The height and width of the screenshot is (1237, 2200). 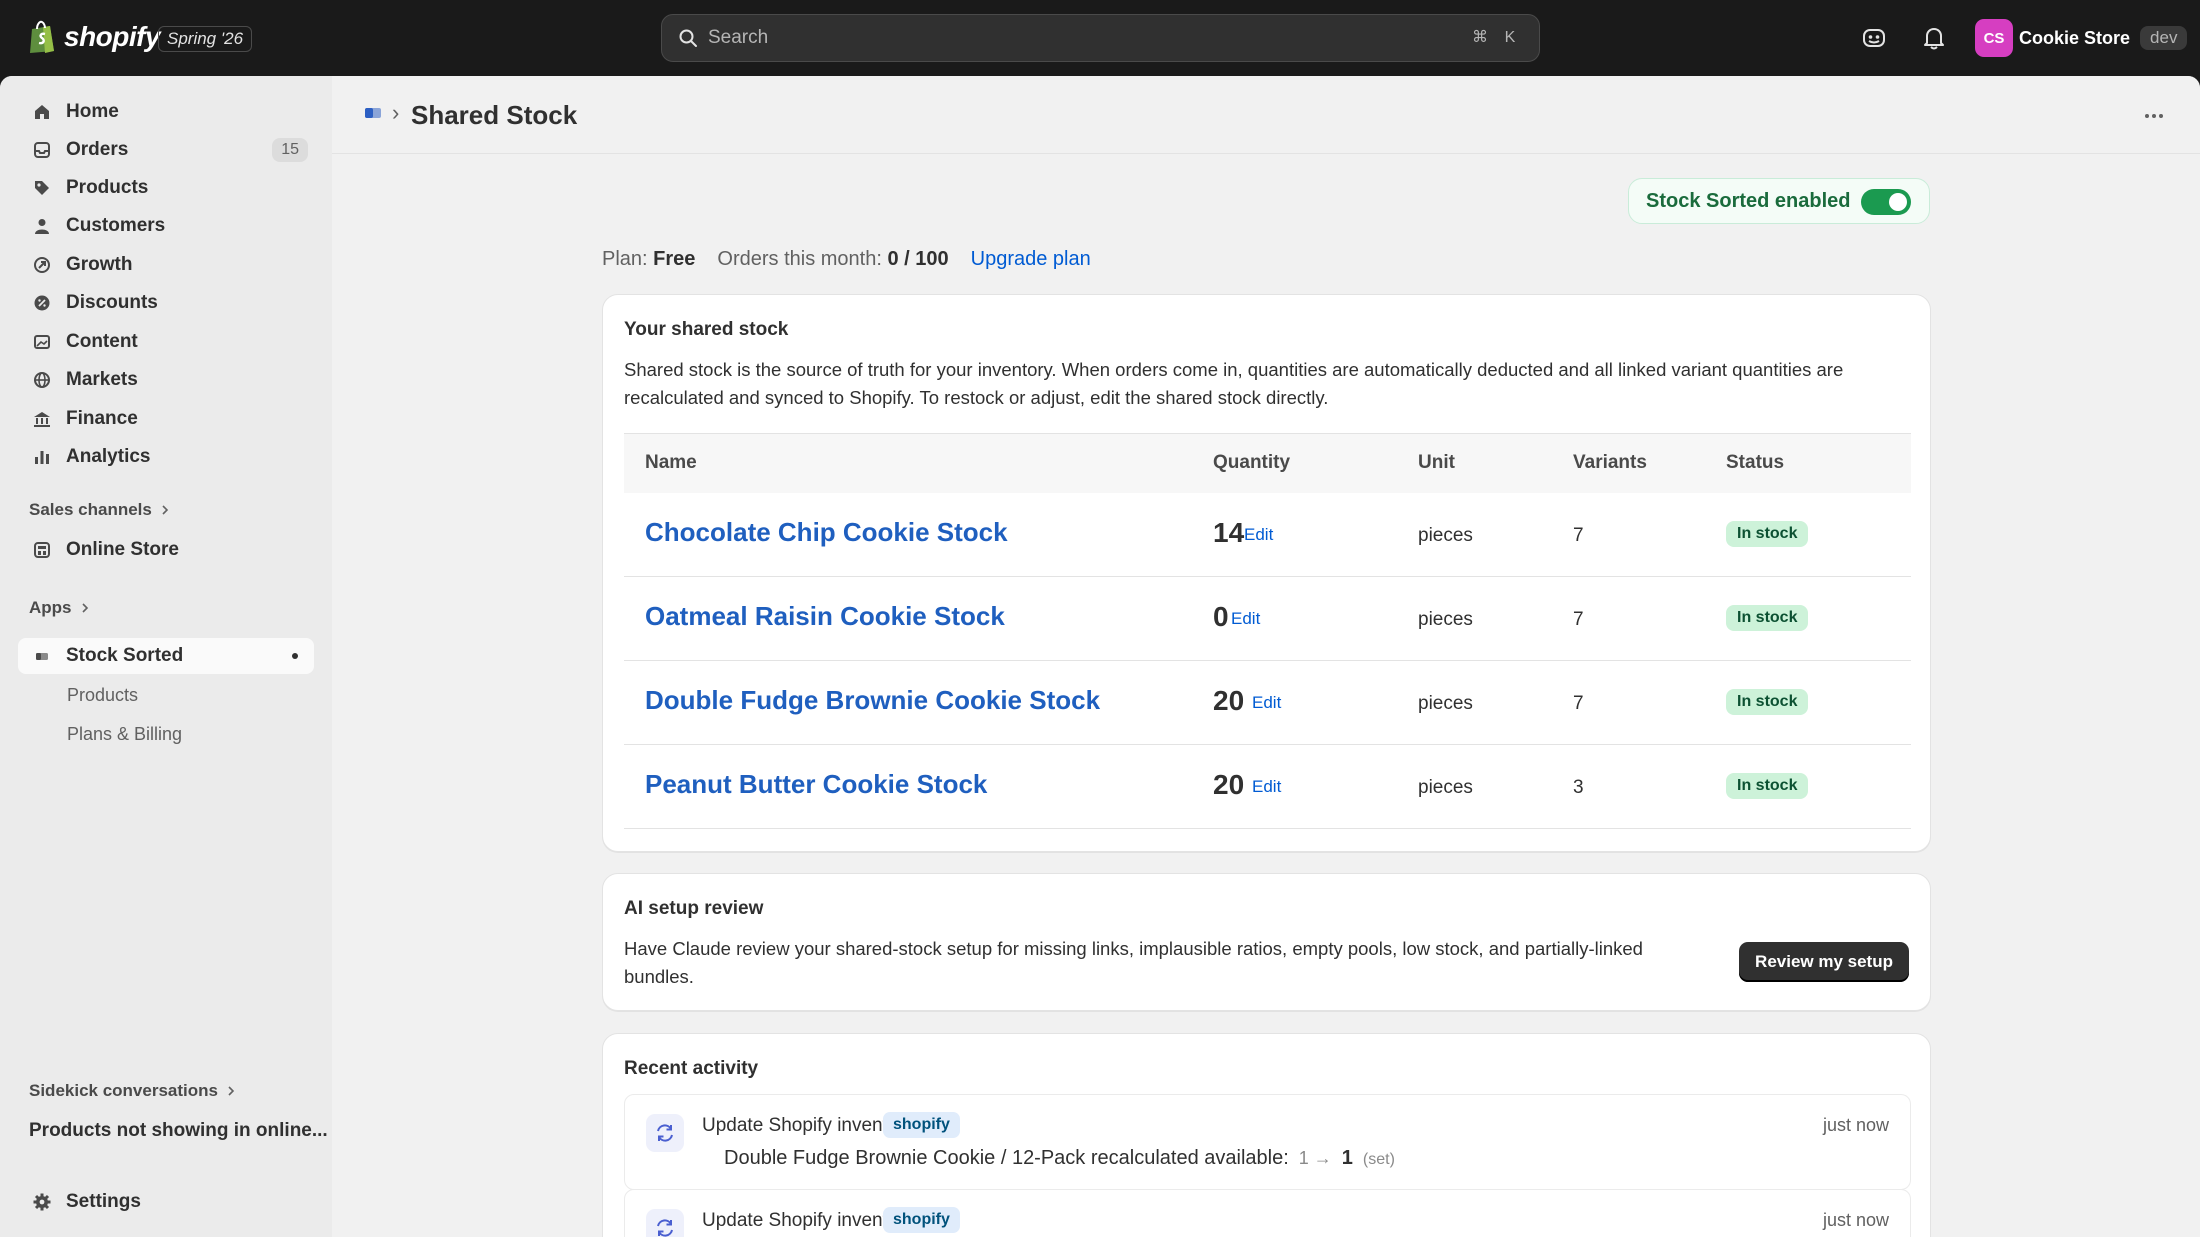 I want to click on sidebar-item-content: Content, so click(x=166, y=342).